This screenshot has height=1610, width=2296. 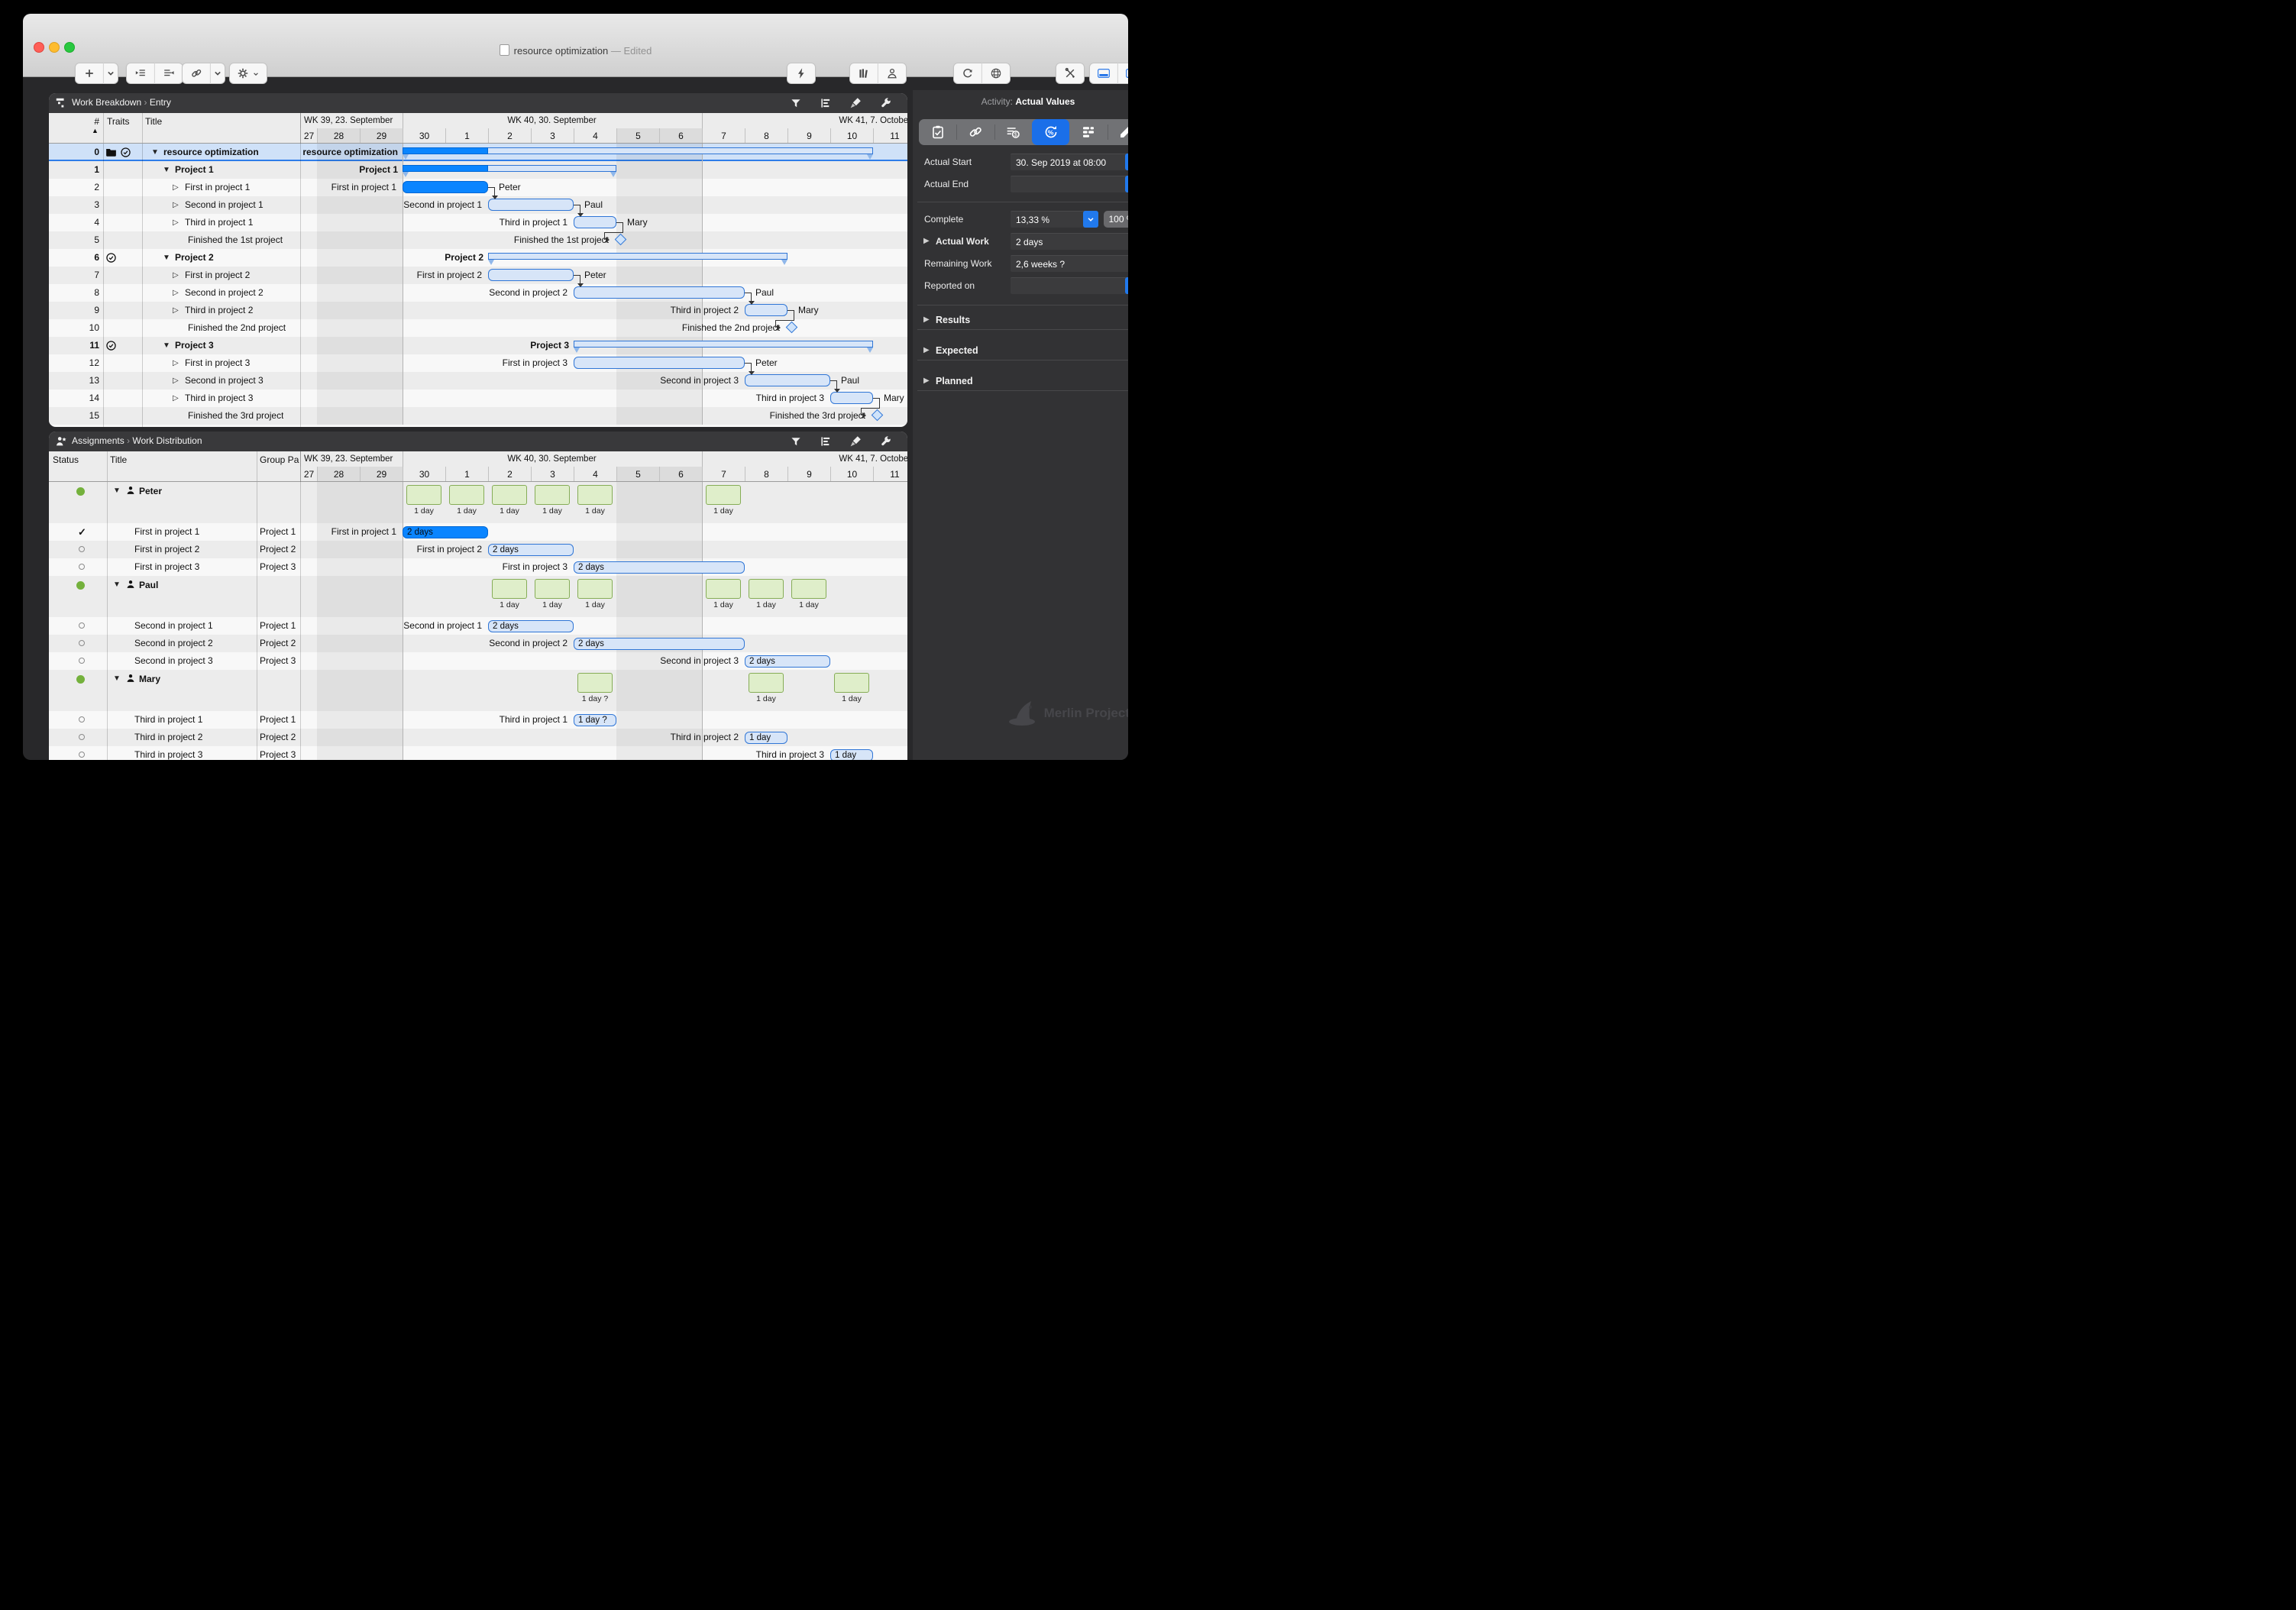 I want to click on tab-budget-tab: $, so click(x=1013, y=132).